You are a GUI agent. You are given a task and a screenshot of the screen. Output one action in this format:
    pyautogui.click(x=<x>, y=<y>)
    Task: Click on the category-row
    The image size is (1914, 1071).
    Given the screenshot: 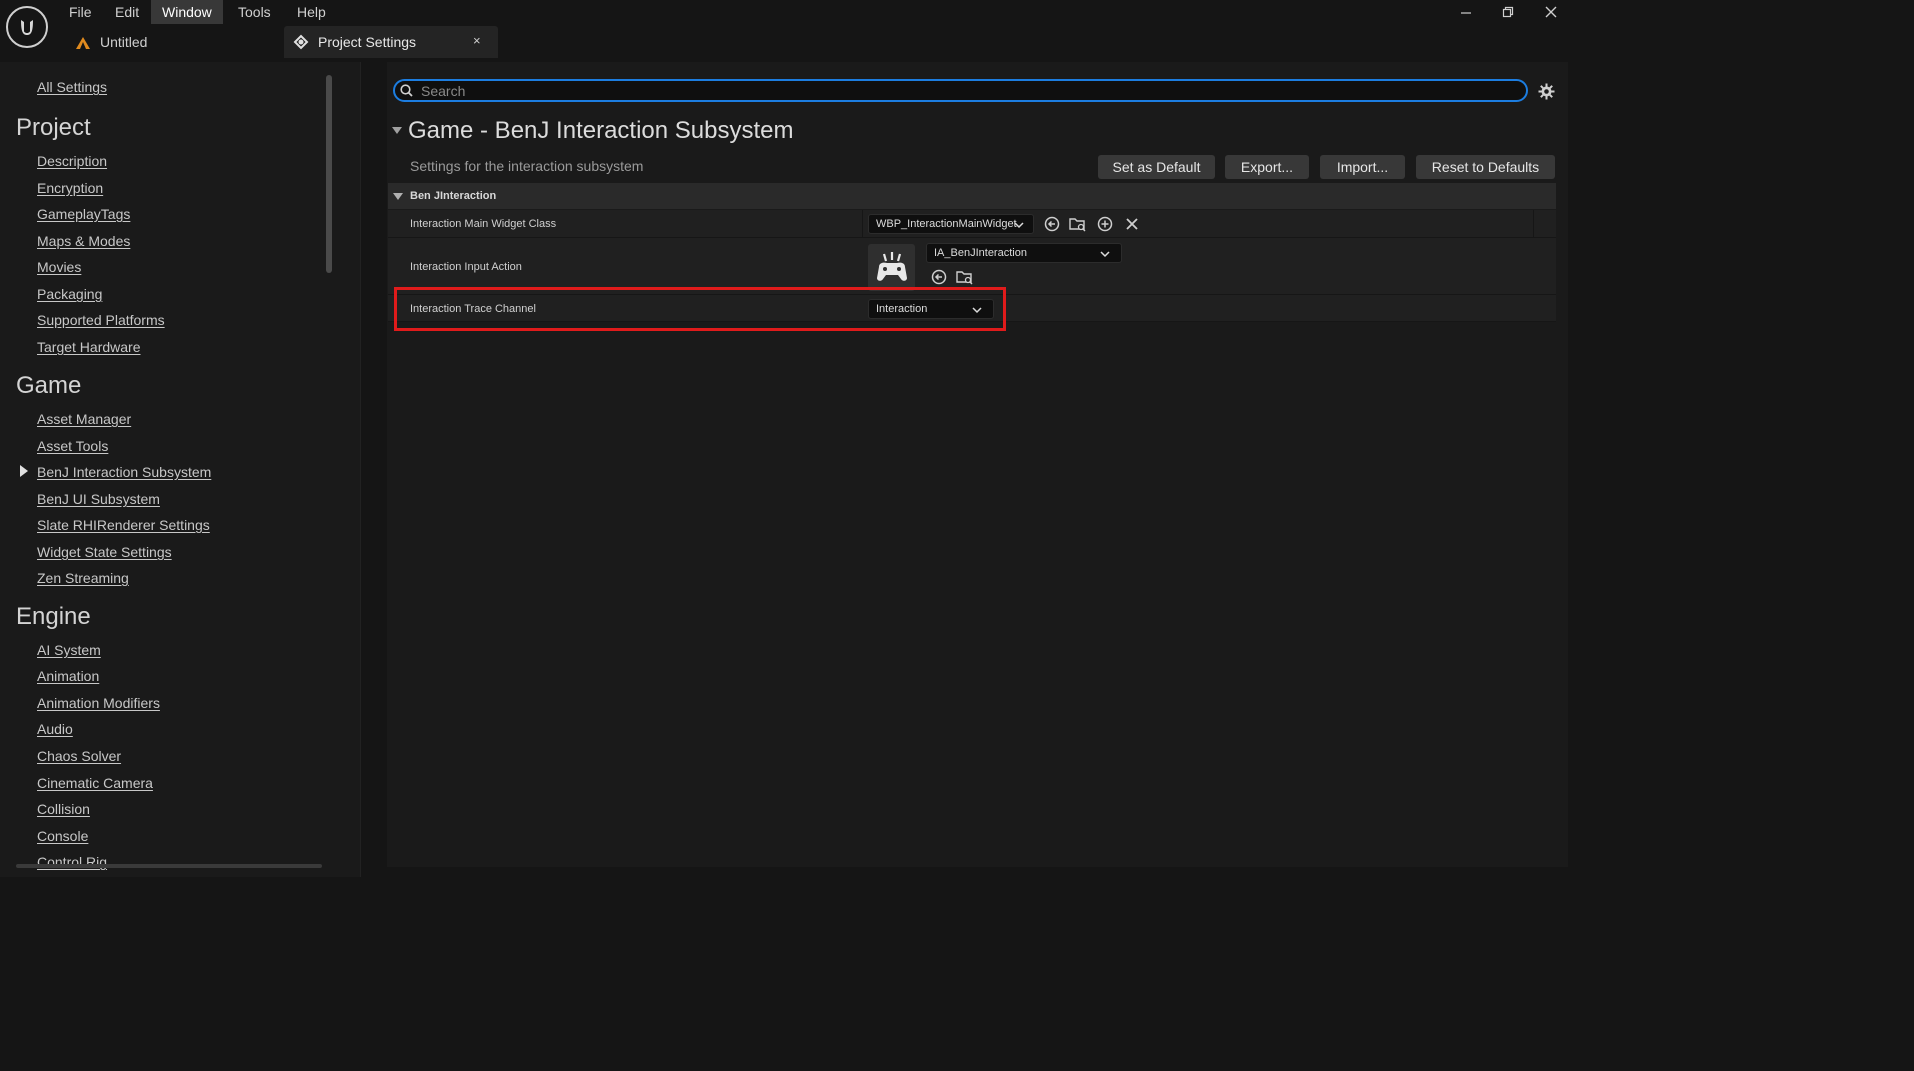 What is the action you would take?
    pyautogui.click(x=972, y=196)
    